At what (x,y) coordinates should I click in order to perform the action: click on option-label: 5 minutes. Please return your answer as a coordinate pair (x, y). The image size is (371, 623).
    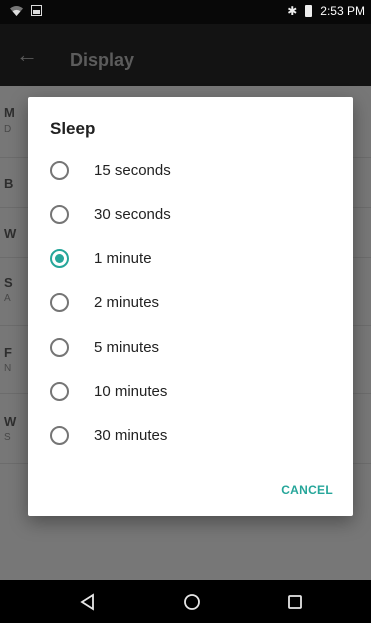
    Looking at the image, I should click on (127, 347).